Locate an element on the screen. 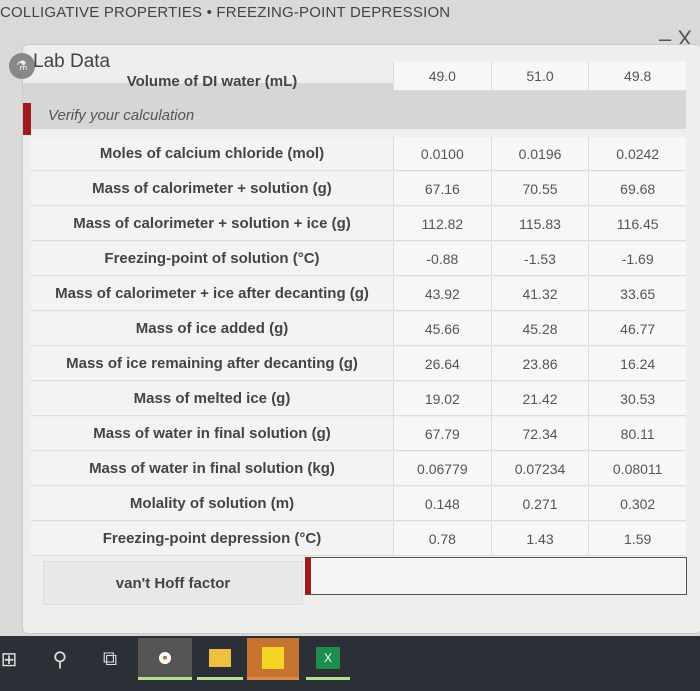 The width and height of the screenshot is (700, 691). cell: 30.53 is located at coordinates (637, 399).